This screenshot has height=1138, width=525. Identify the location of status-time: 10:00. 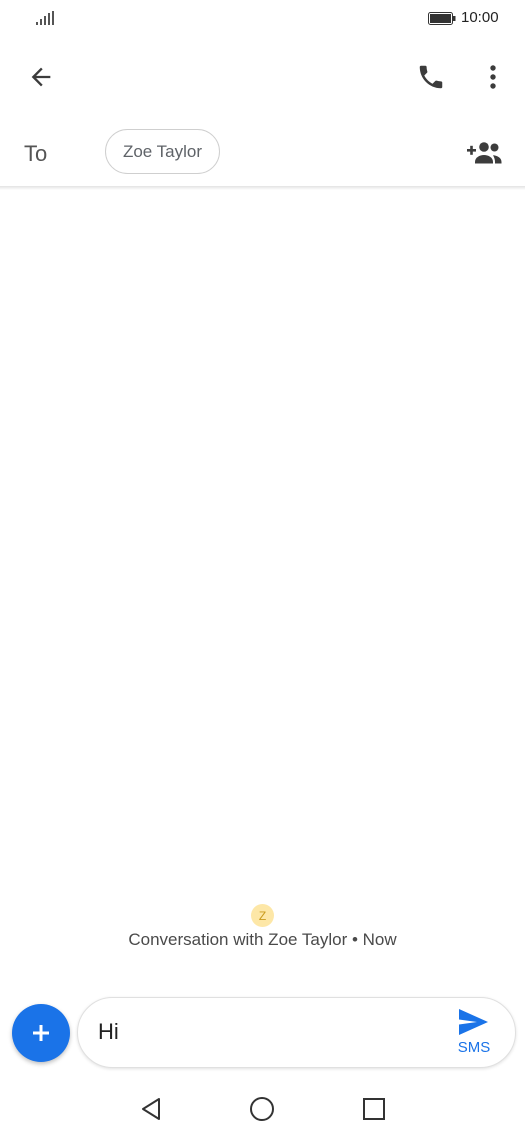
(480, 17).